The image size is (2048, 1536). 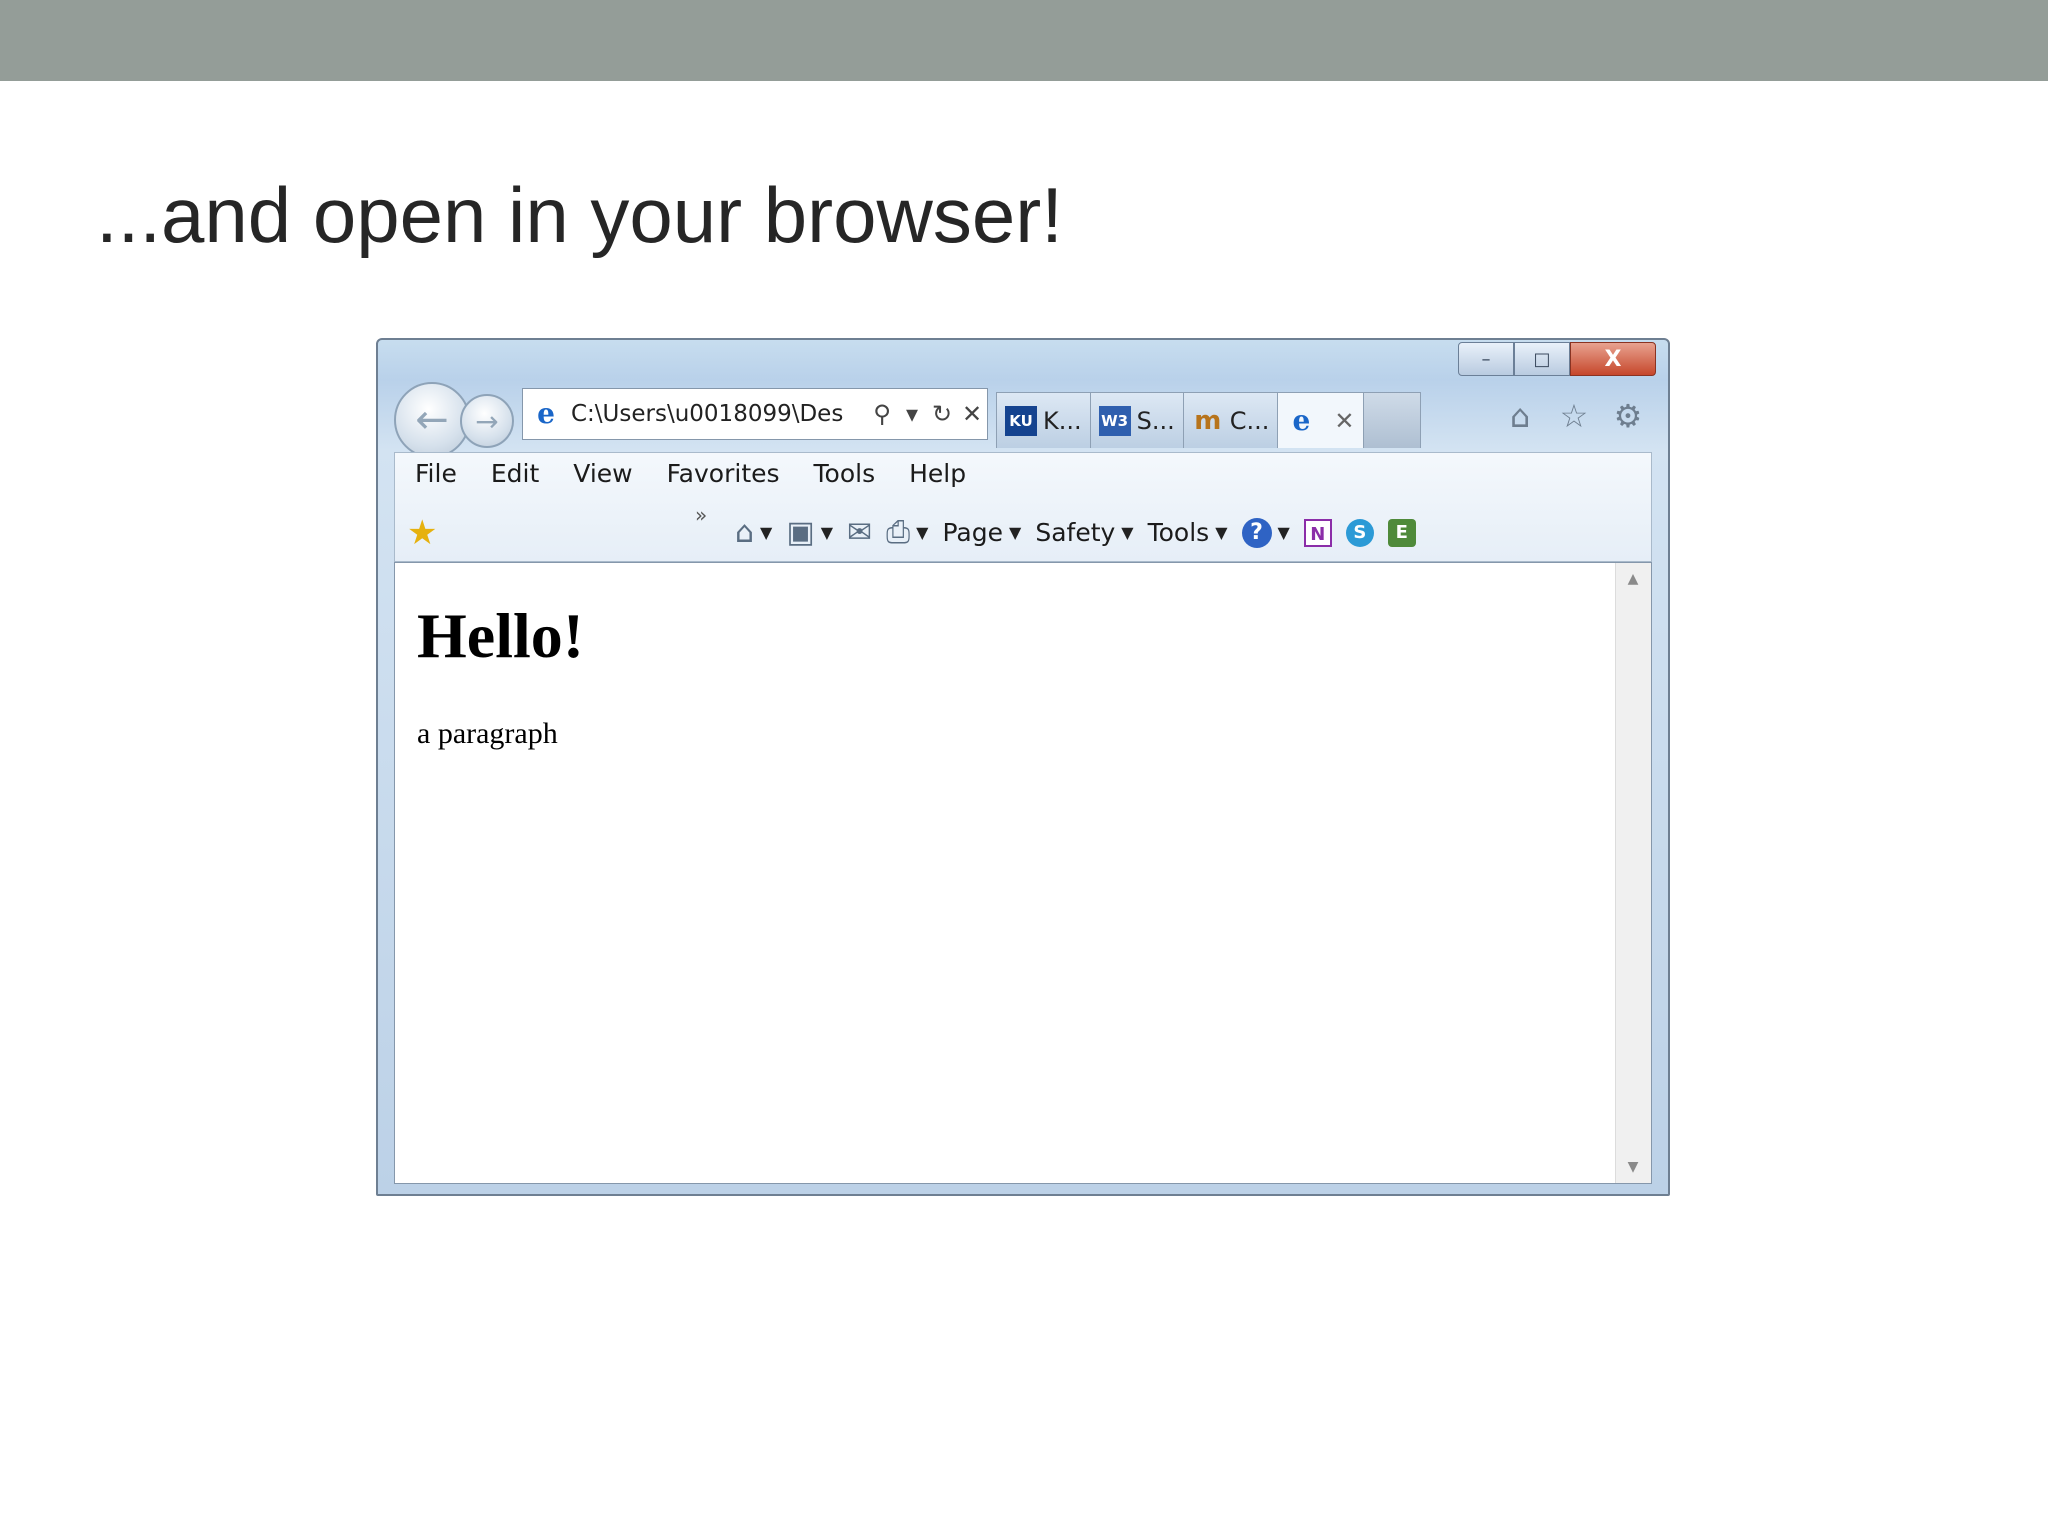 I want to click on safety-menu: Safety ▼, so click(x=1084, y=532).